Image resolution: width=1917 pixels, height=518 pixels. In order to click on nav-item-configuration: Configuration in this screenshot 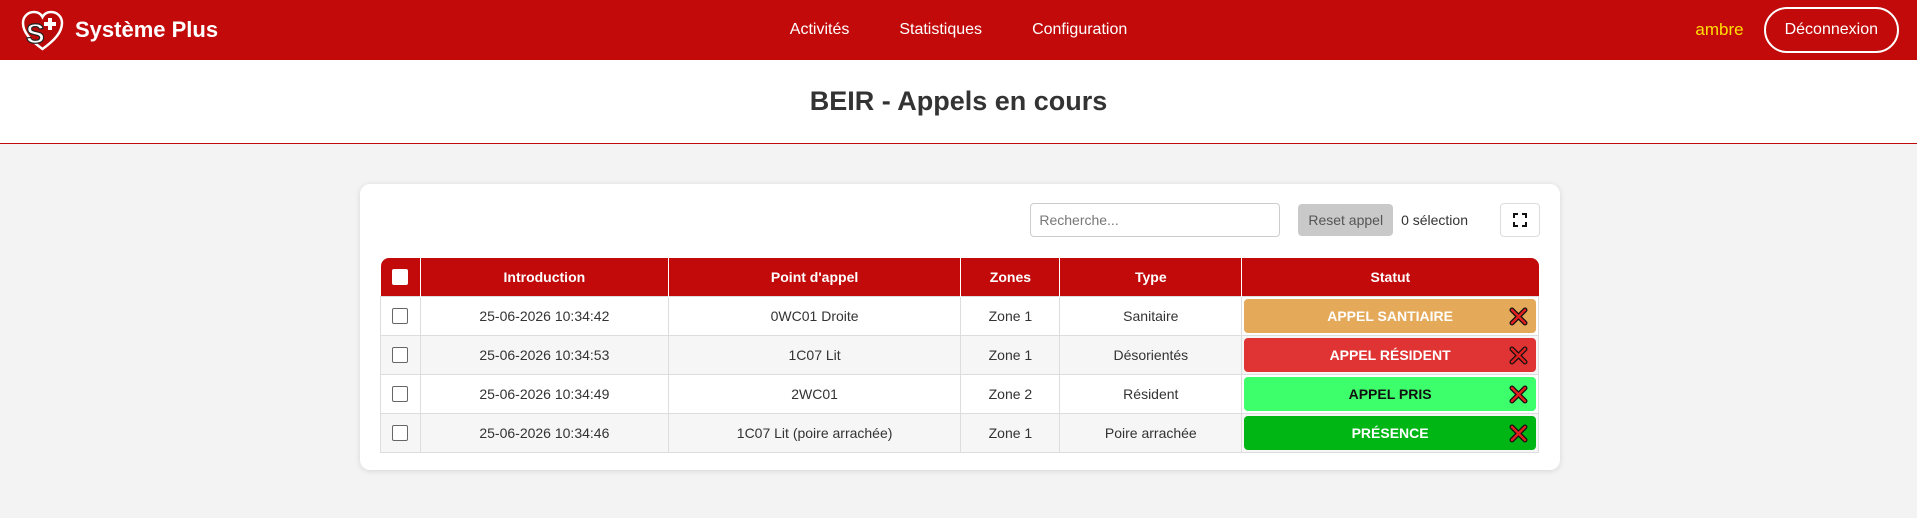, I will do `click(1079, 30)`.